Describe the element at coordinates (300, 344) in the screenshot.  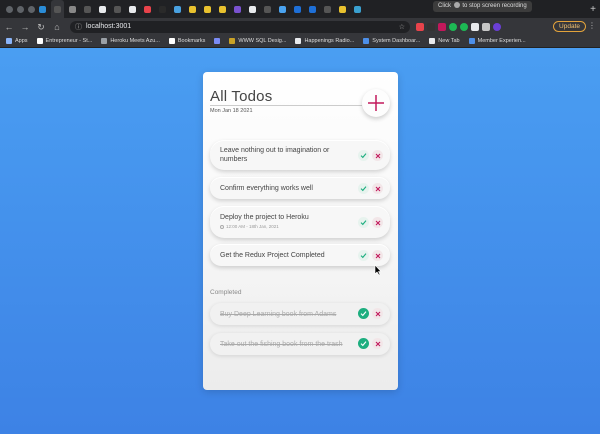
I see `completed-todo-item: Take out the fishing book from the trash` at that location.